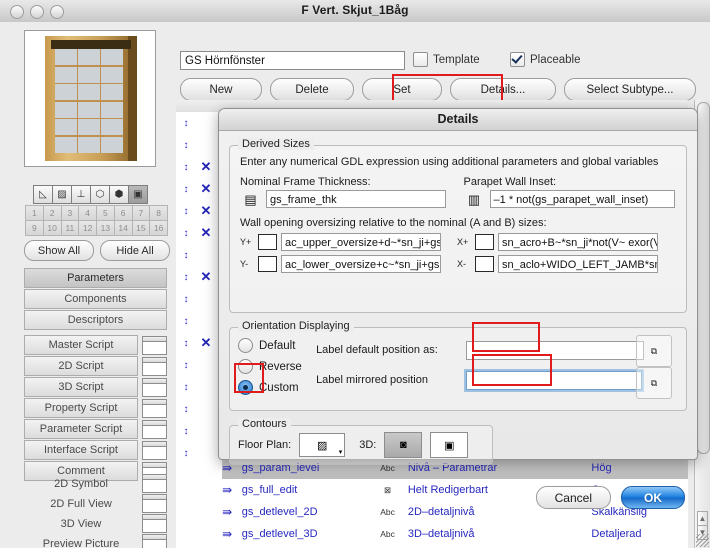 The image size is (710, 548). I want to click on sidebar-item-preview-picture: Preview Picture, so click(81, 541).